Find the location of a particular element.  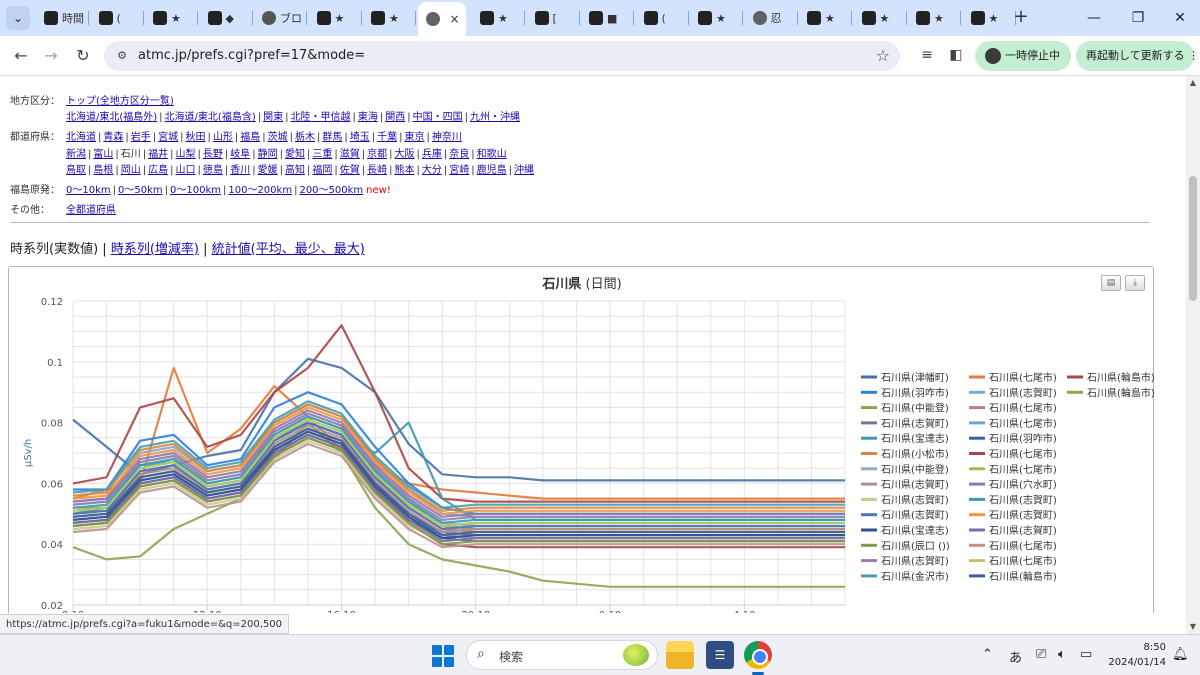

url-text: atmc.jp/prefs.cgi?pref=17&mode= is located at coordinates (251, 55).